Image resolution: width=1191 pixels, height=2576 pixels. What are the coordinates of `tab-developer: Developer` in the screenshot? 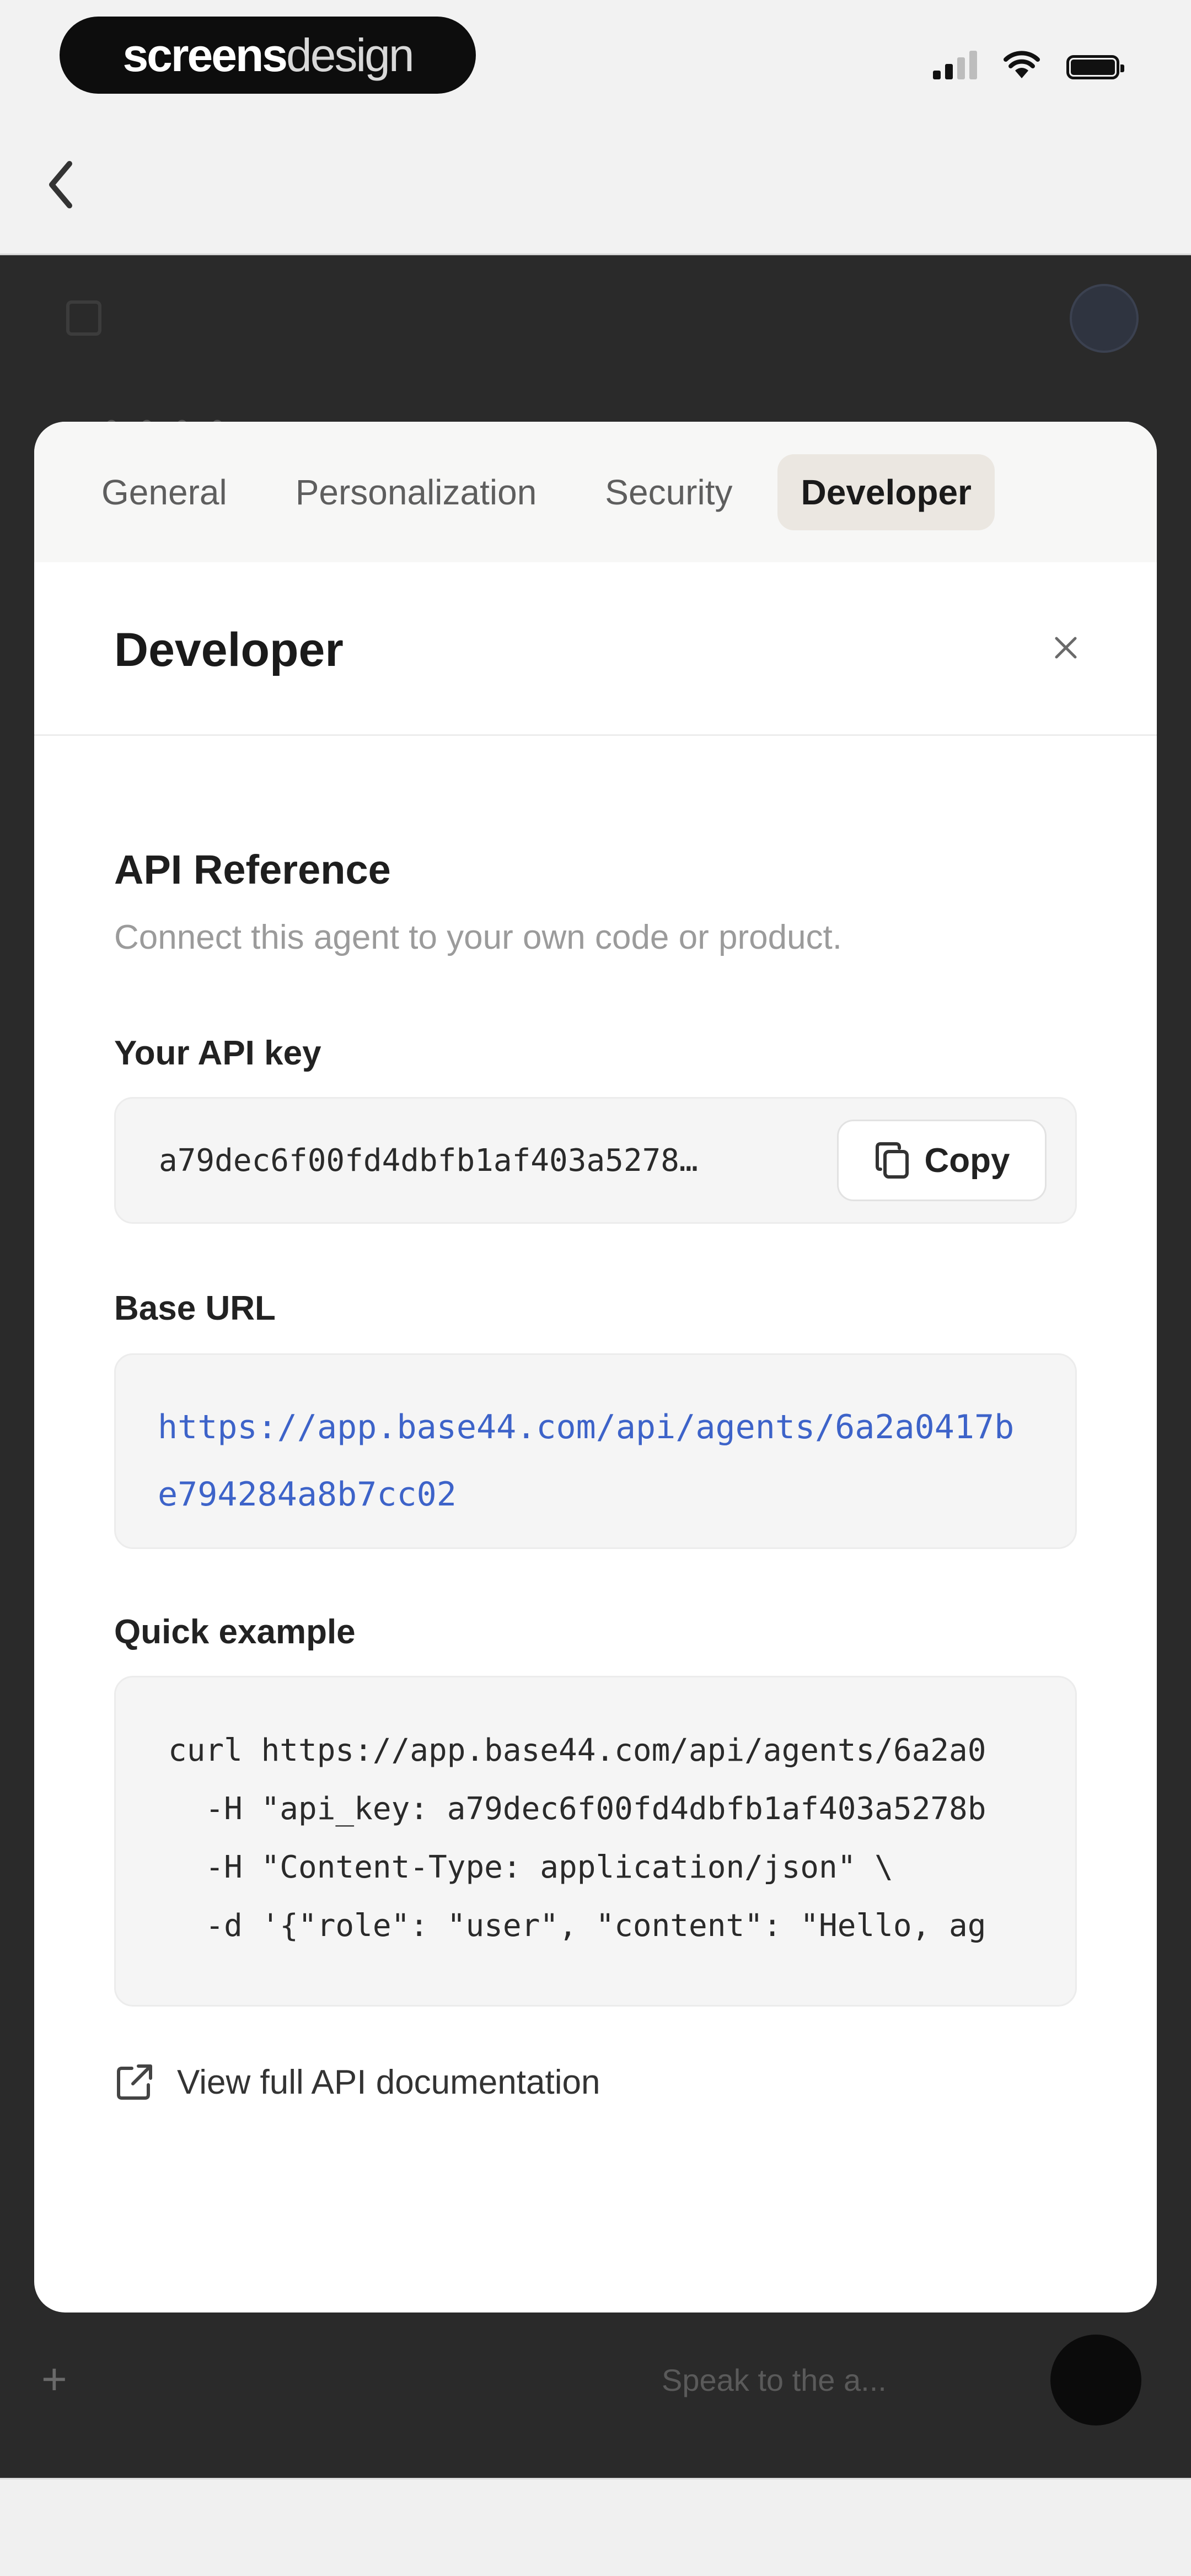 It's located at (886, 492).